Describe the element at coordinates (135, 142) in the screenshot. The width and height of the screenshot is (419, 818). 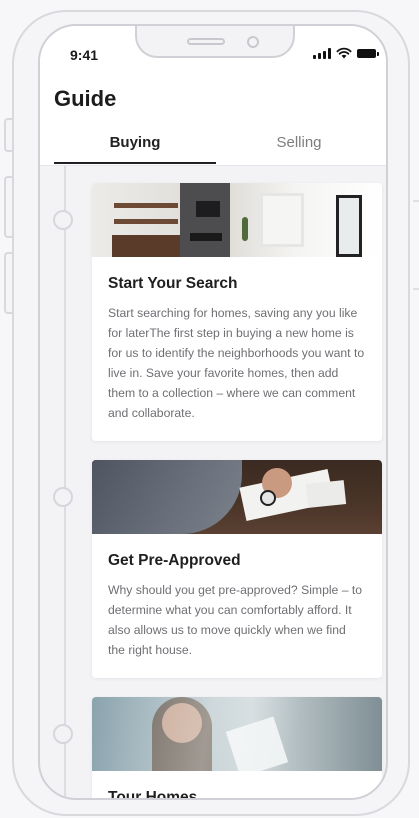
I see `tab-buying: Buying` at that location.